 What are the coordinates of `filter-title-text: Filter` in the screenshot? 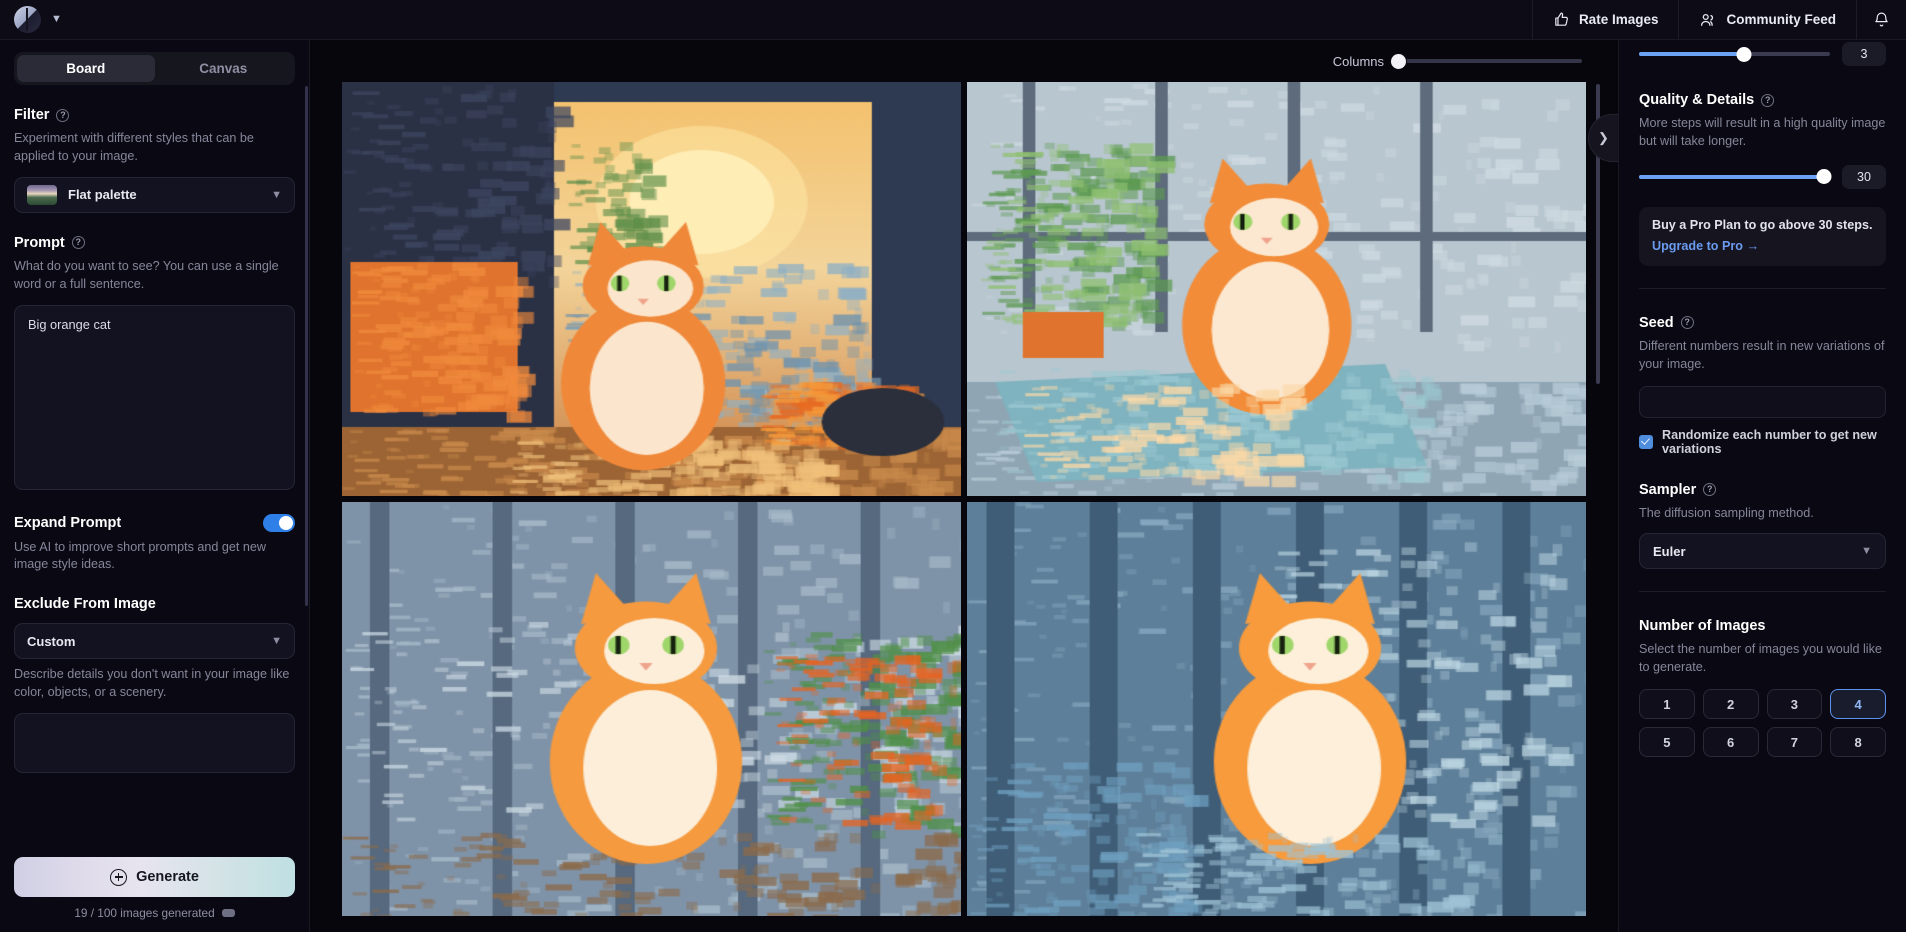 It's located at (32, 115).